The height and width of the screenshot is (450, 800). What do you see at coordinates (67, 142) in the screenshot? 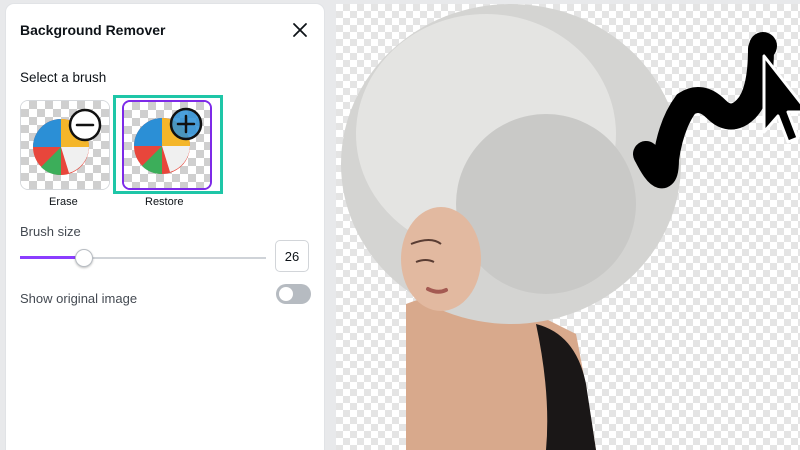
I see `beach-ball-erase-icon` at bounding box center [67, 142].